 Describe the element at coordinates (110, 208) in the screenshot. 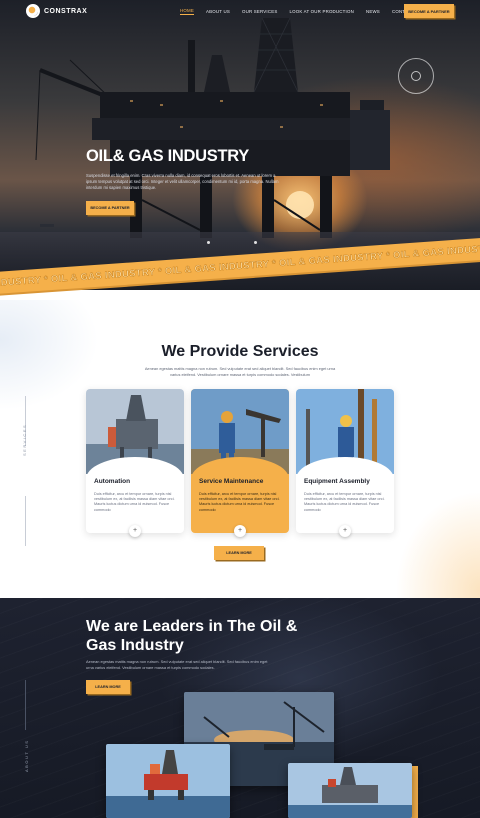

I see `hero-become-partner-button: BECOME A PARTNER` at that location.